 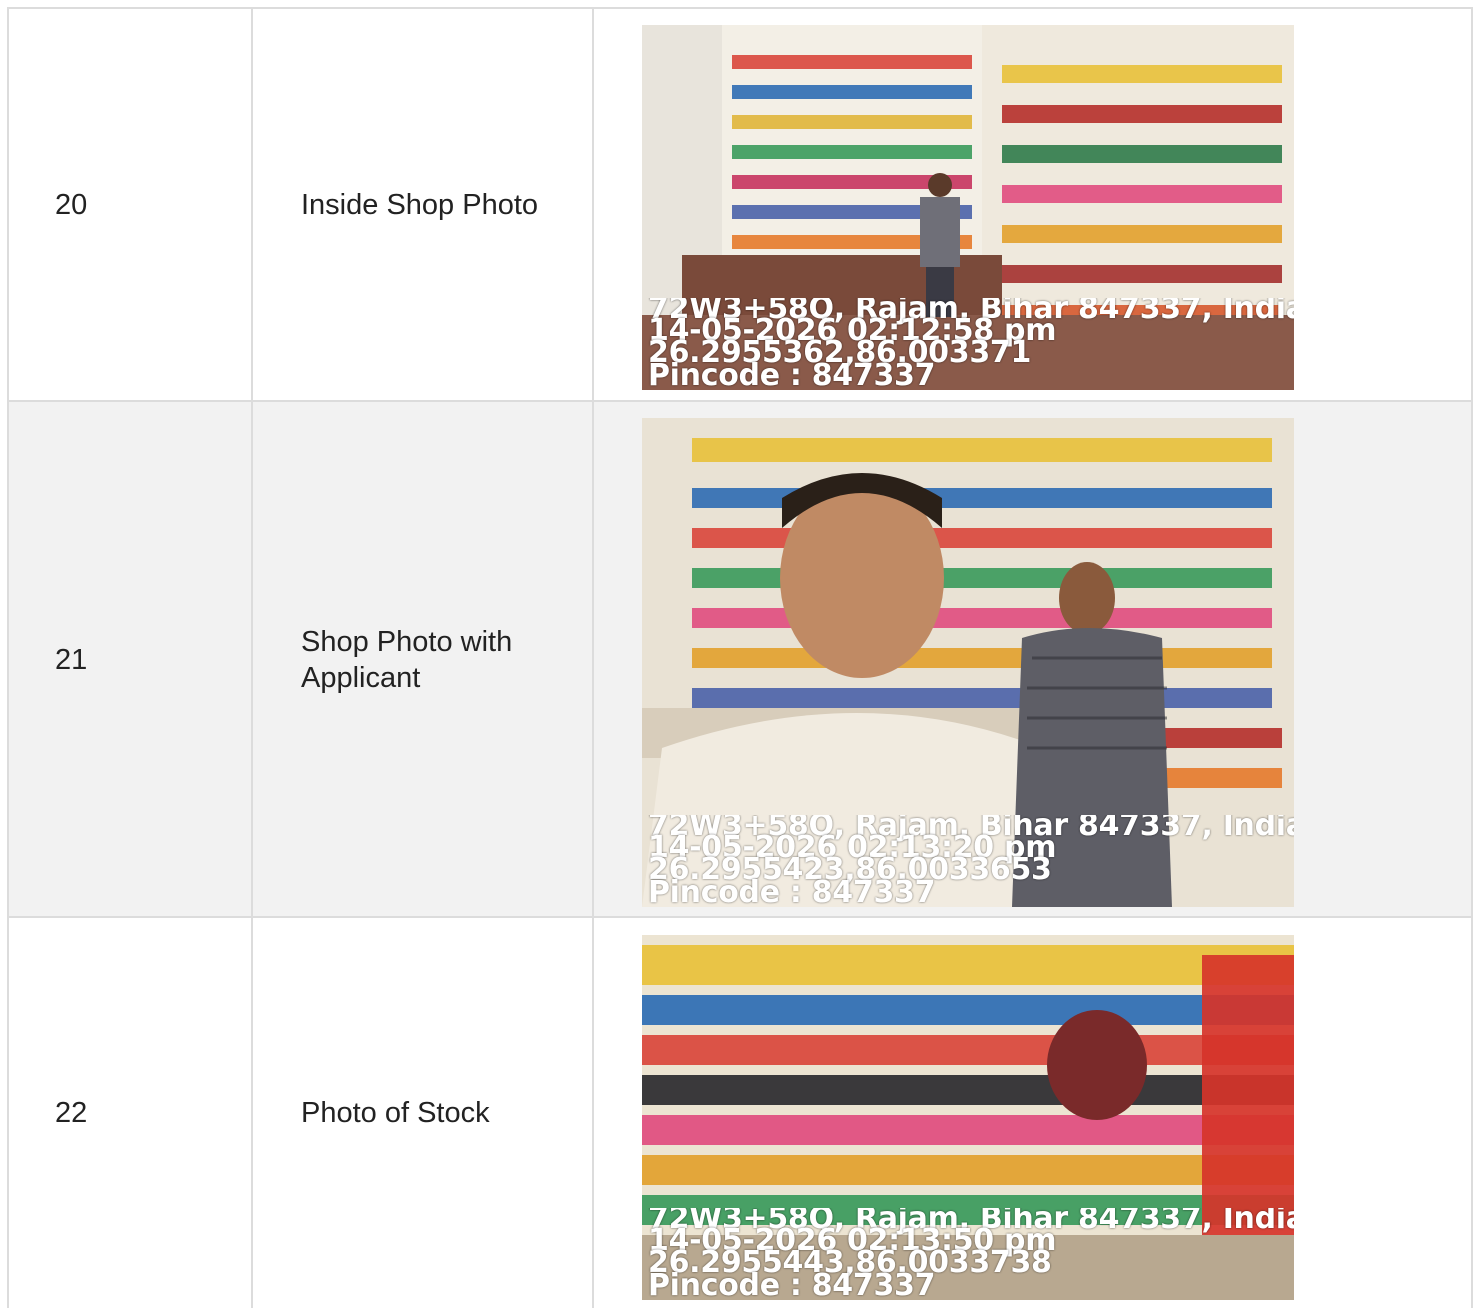 What do you see at coordinates (71, 1113) in the screenshot?
I see `row-number: 22` at bounding box center [71, 1113].